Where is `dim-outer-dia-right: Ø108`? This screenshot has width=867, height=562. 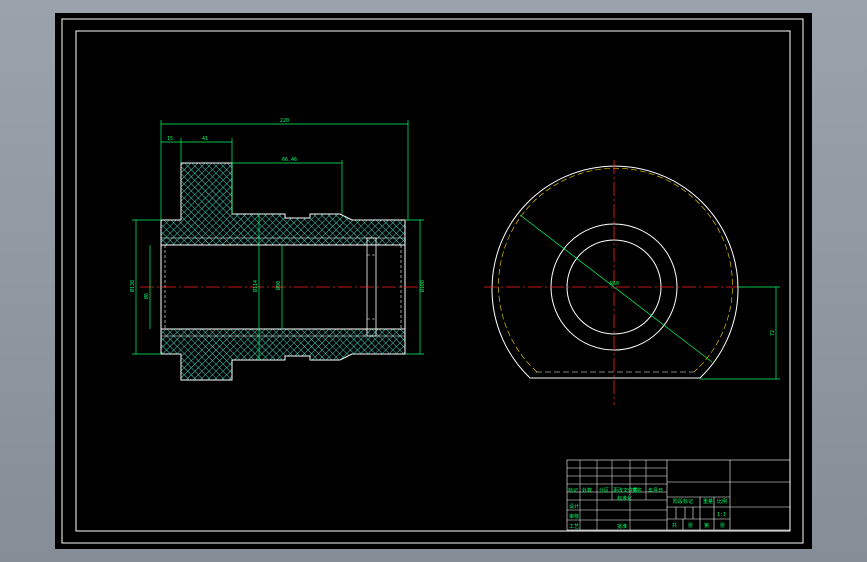
dim-outer-dia-right: Ø108 is located at coordinates (422, 286).